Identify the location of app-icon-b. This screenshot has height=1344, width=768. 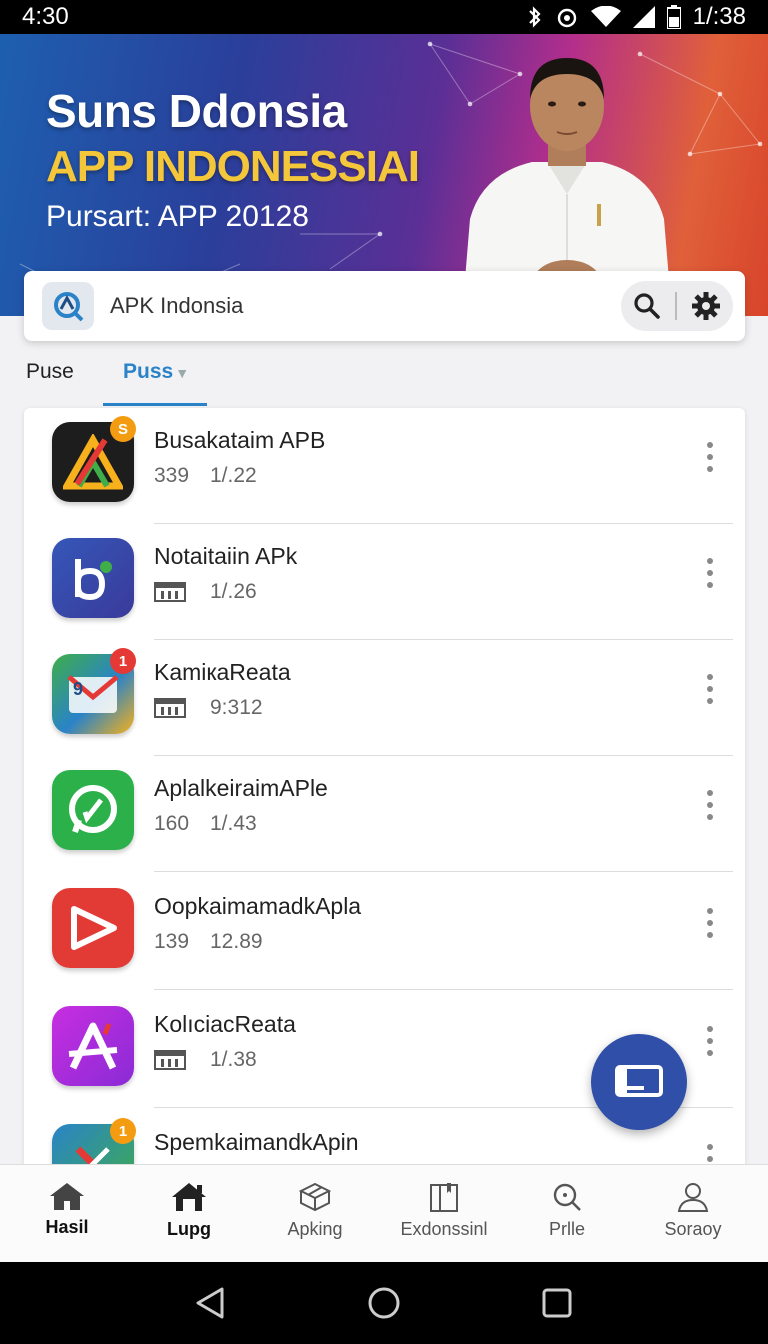
(93, 578).